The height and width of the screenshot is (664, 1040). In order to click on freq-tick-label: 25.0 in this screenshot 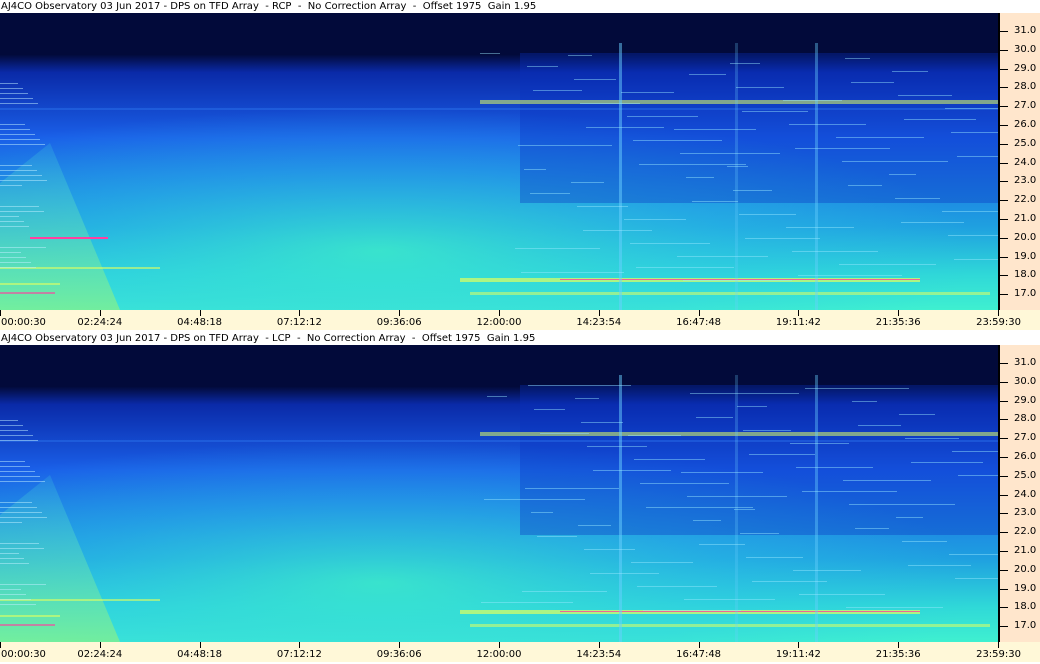, I will do `click(1025, 475)`.